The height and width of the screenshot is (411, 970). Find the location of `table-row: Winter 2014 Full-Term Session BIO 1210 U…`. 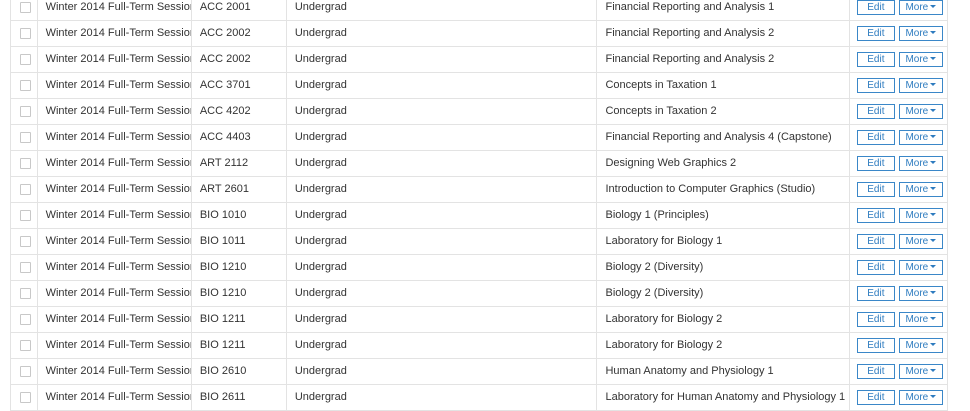

table-row: Winter 2014 Full-Term Session BIO 1210 U… is located at coordinates (479, 293).